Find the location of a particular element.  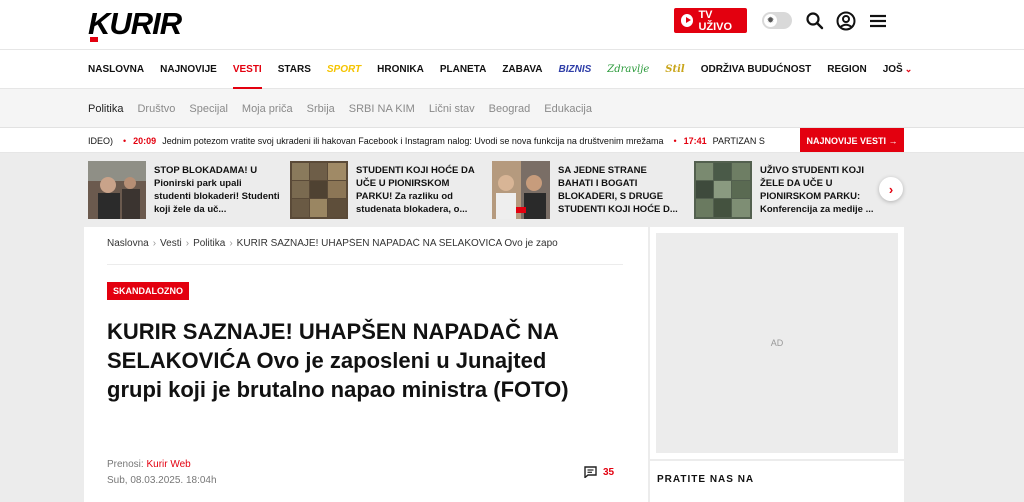

nav-item-label: NASLOVNA is located at coordinates (116, 69).